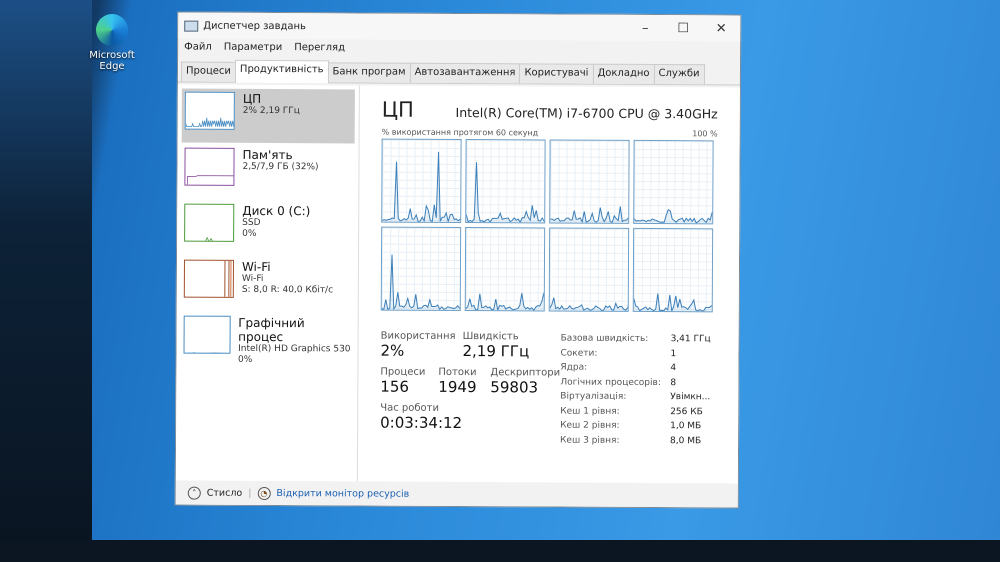 The image size is (1000, 562). What do you see at coordinates (686, 411) in the screenshot?
I see `detail-value: 256 КБ` at bounding box center [686, 411].